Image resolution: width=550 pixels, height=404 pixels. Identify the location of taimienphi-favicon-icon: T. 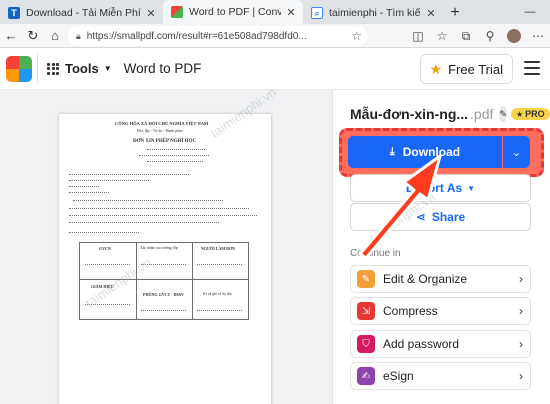
(14, 13).